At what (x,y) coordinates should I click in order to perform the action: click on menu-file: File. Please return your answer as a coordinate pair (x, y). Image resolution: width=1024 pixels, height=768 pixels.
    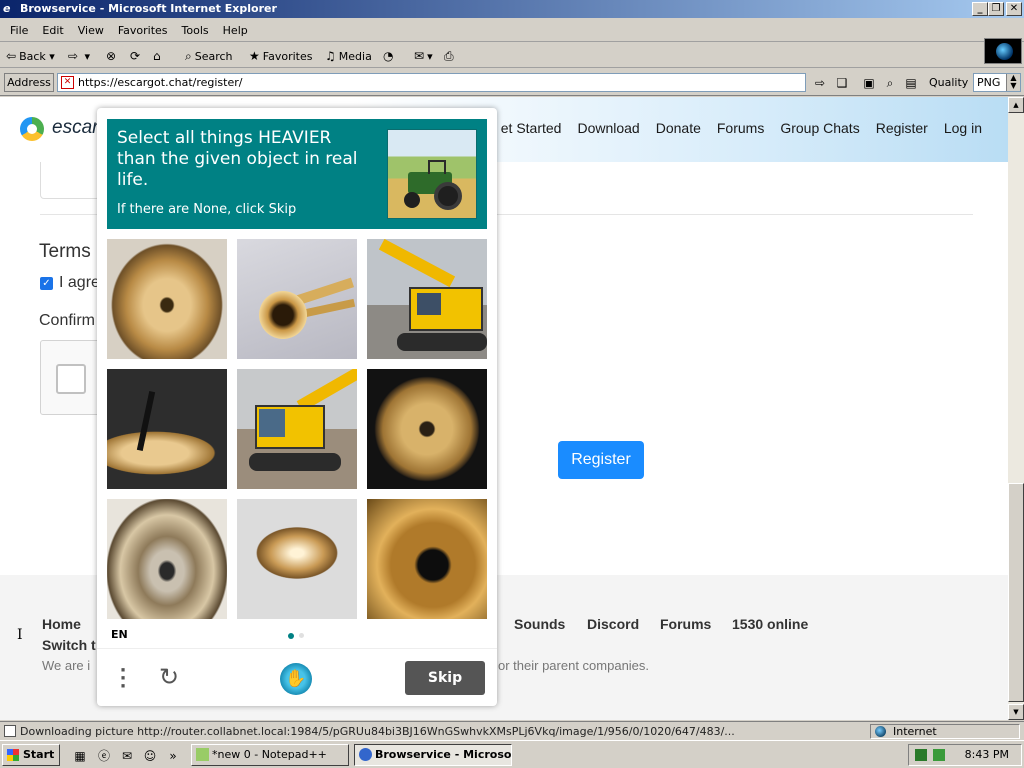
    Looking at the image, I should click on (19, 31).